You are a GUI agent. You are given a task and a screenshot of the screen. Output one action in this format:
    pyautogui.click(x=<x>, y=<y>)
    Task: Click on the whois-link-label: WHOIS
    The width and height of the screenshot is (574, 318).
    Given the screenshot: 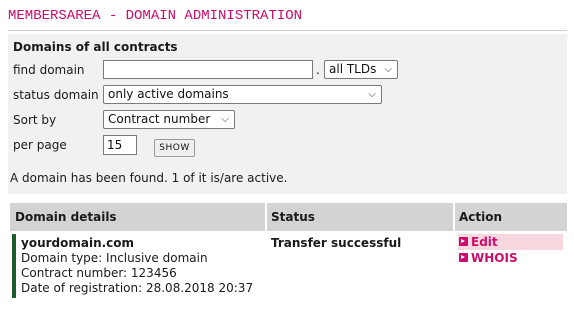 What is the action you would take?
    pyautogui.click(x=494, y=258)
    